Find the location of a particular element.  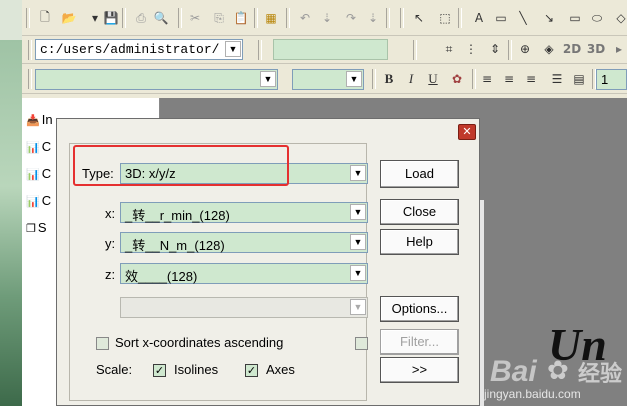

vertical-scrollbar is located at coordinates (482, 303).